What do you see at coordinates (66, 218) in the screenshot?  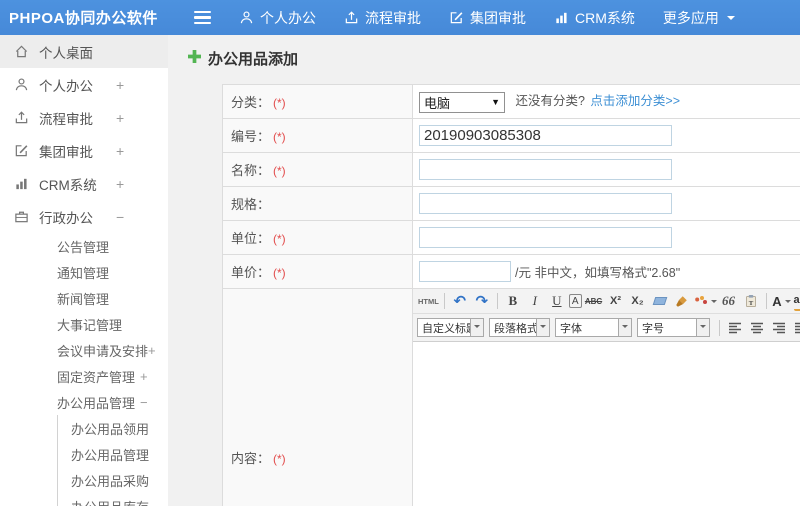 I see `sidebar-item-label: 行政办公` at bounding box center [66, 218].